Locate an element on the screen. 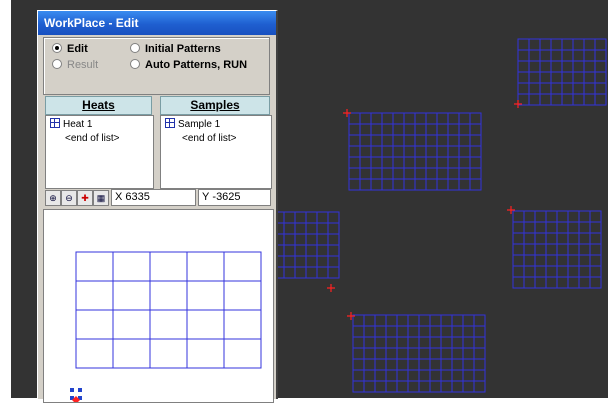 This screenshot has width=608, height=407. samples-end-of-list: <end of list> is located at coordinates (209, 138).